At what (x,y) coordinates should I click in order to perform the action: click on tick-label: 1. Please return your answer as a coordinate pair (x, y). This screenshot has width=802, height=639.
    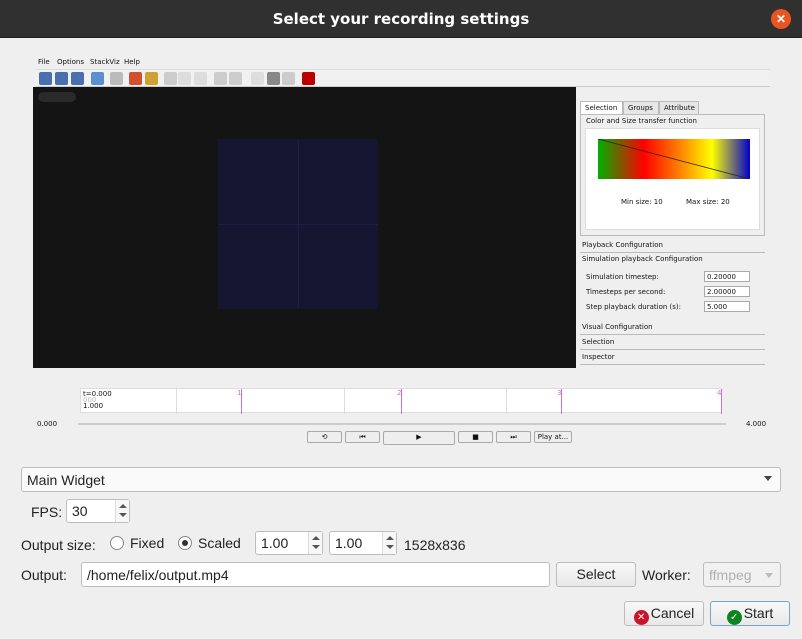
    Looking at the image, I should click on (239, 393).